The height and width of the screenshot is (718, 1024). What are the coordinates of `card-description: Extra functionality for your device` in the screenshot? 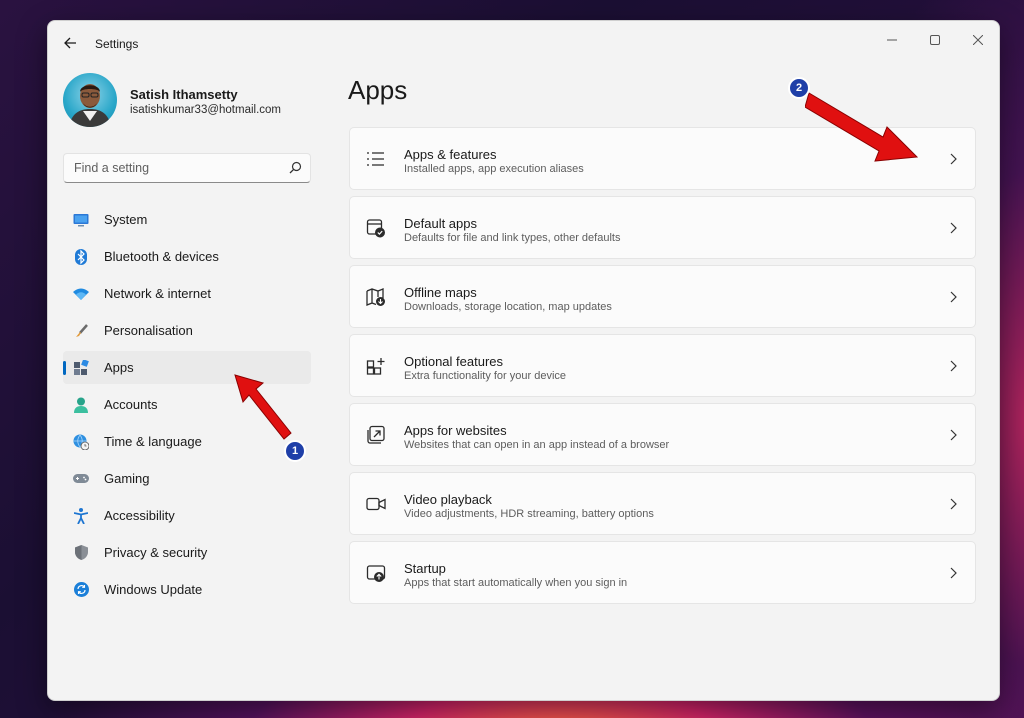 It's located at (485, 376).